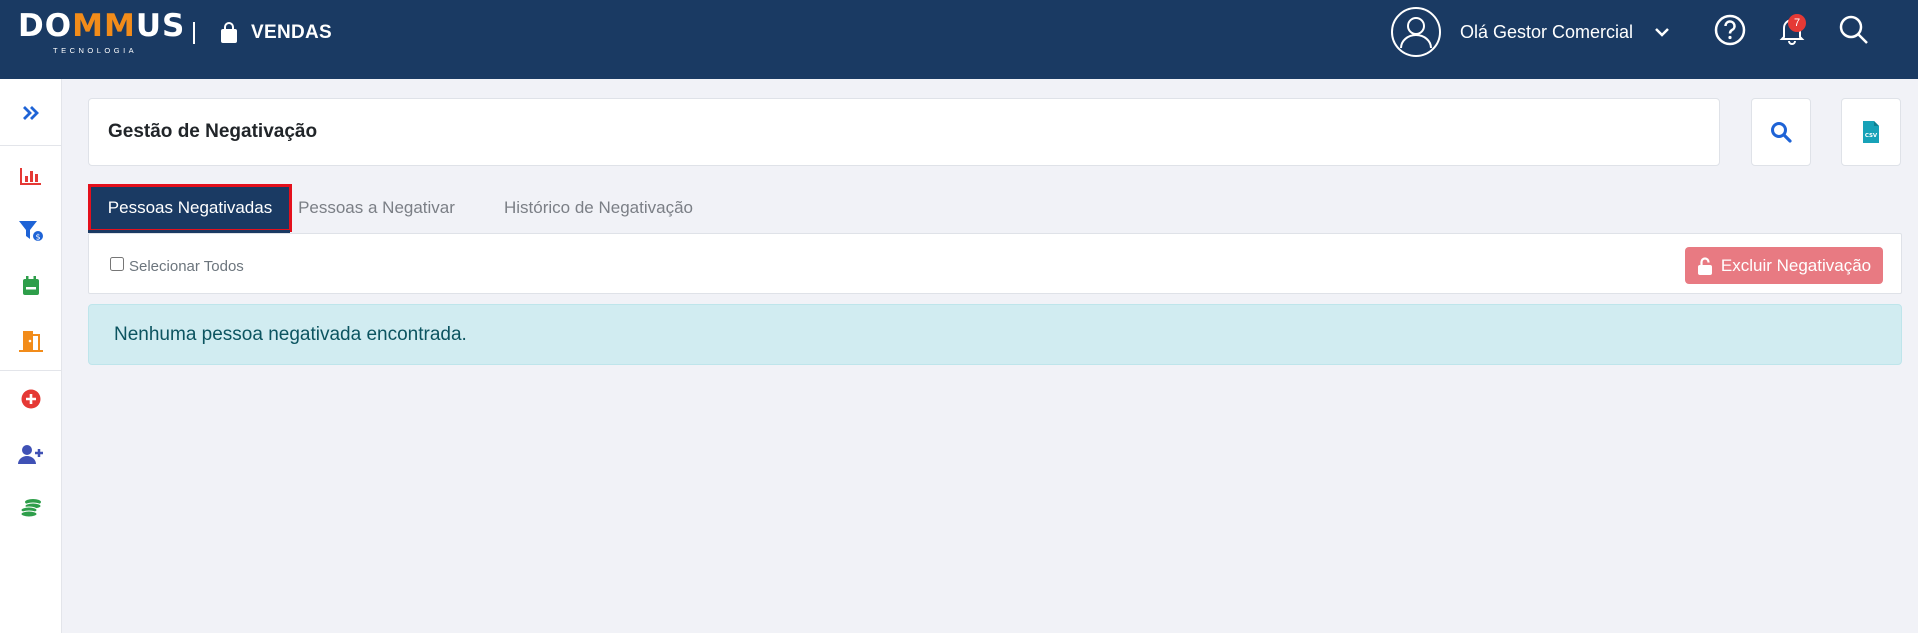 This screenshot has height=633, width=1918. I want to click on user-greeting: Olá Gestor Comercial, so click(1547, 31).